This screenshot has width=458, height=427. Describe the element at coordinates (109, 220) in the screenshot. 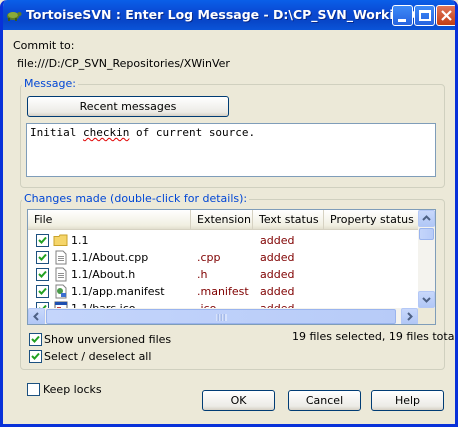

I see `column-header-file: File` at that location.